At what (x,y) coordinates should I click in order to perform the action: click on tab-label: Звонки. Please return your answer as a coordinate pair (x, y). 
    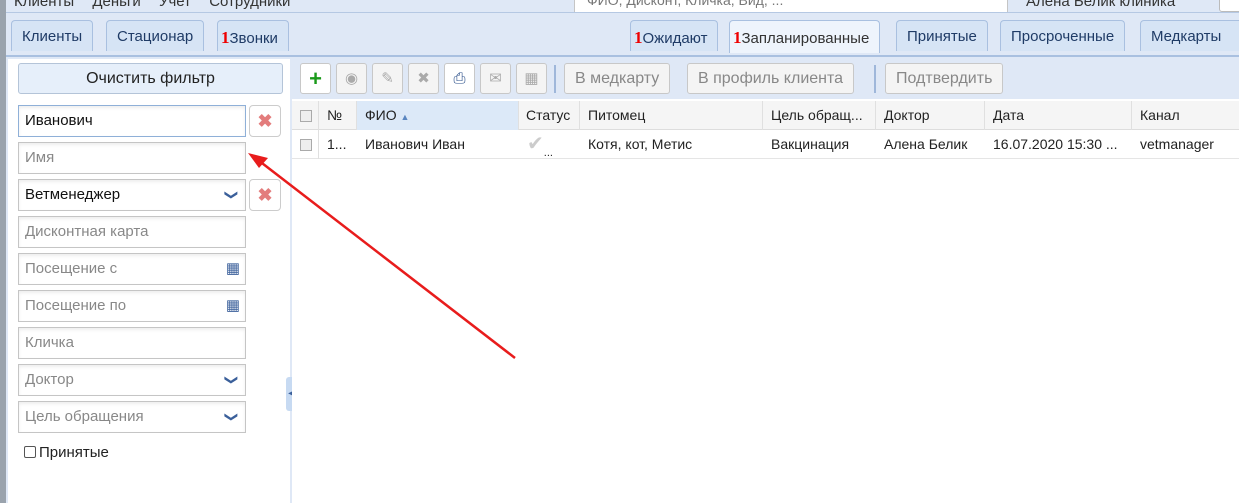
    Looking at the image, I should click on (253, 38).